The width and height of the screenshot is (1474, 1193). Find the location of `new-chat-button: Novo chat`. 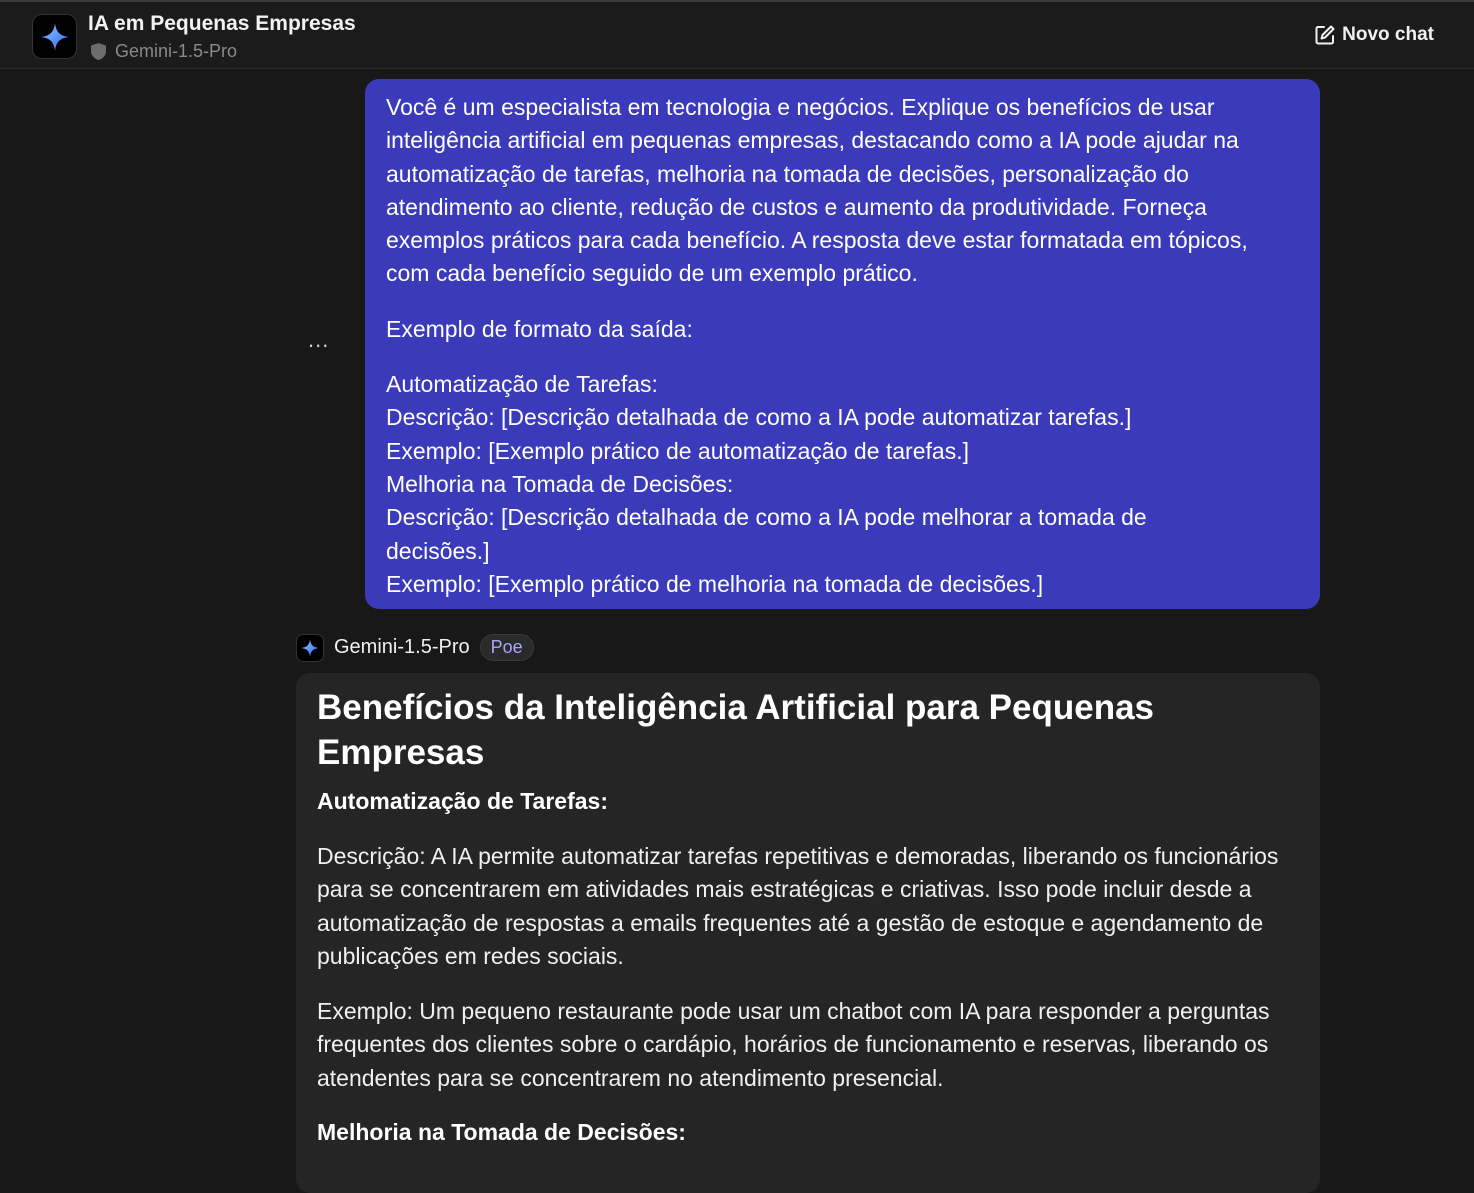

new-chat-button: Novo chat is located at coordinates (1374, 35).